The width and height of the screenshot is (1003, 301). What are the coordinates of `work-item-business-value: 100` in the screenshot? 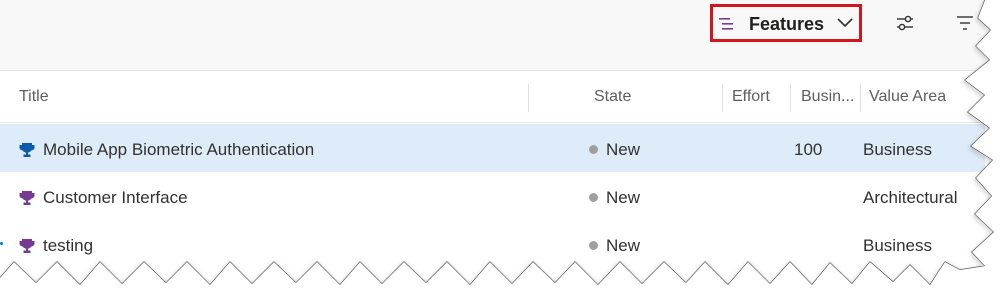 It's located at (808, 149).